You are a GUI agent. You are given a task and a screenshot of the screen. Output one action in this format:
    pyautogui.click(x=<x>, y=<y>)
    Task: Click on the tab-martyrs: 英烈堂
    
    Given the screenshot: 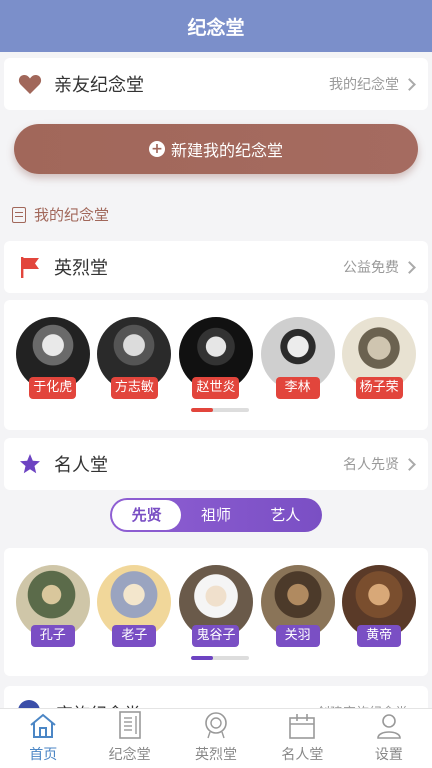 What is the action you would take?
    pyautogui.click(x=216, y=738)
    